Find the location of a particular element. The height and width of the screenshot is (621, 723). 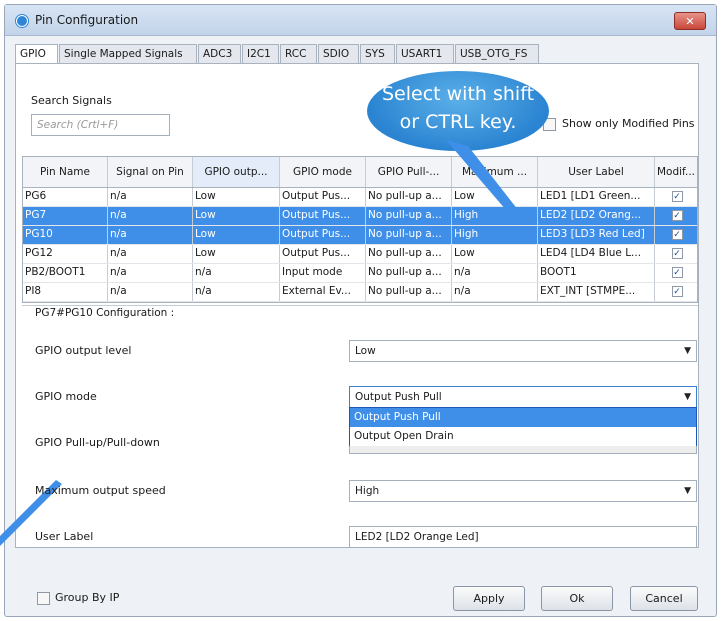

pin-name-cell: PG12 is located at coordinates (65, 254).